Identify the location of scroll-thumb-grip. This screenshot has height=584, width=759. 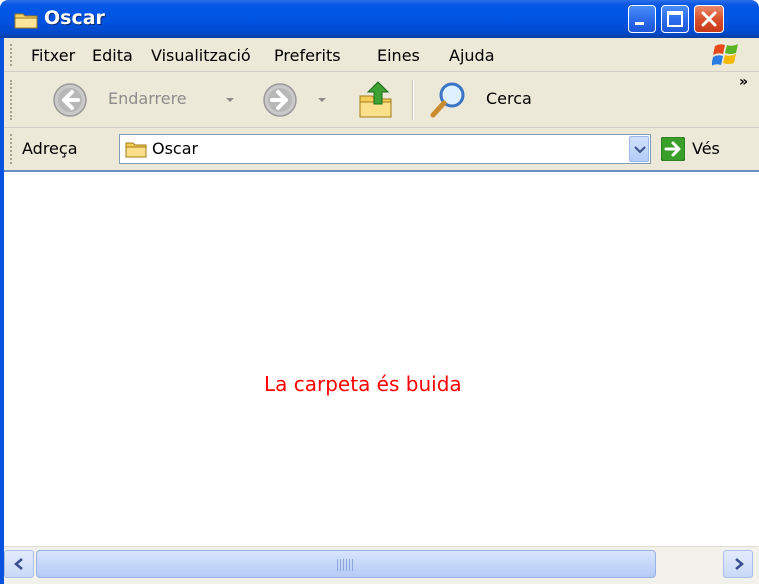
(346, 565).